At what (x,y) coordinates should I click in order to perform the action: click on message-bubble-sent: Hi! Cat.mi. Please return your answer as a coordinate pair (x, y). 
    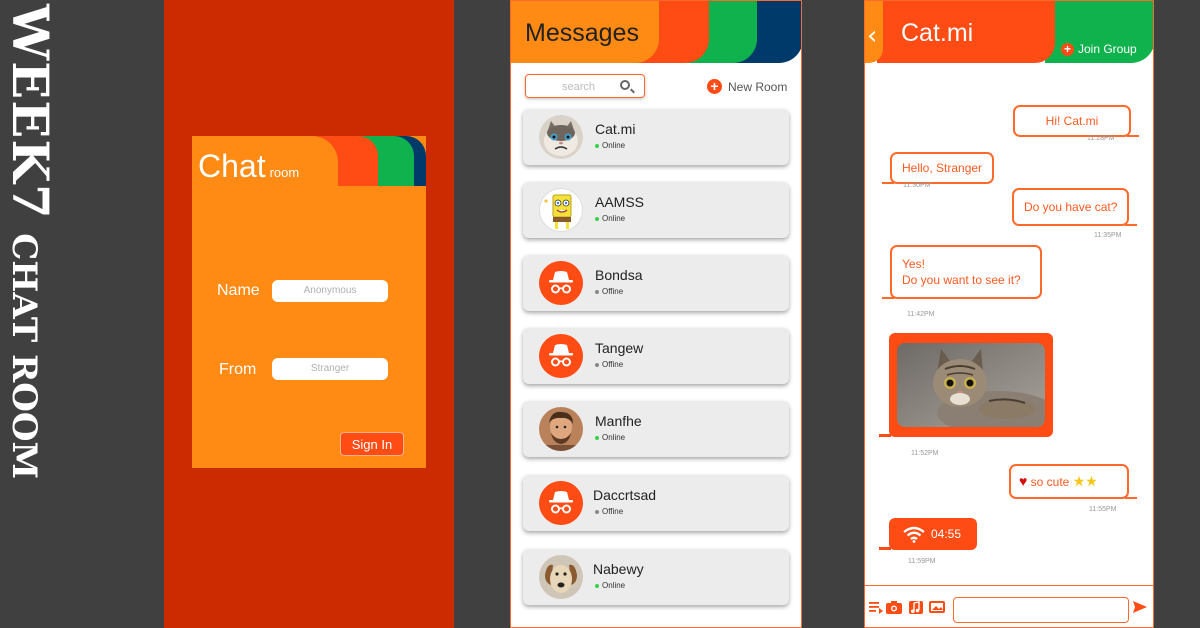
    Looking at the image, I should click on (1076, 121).